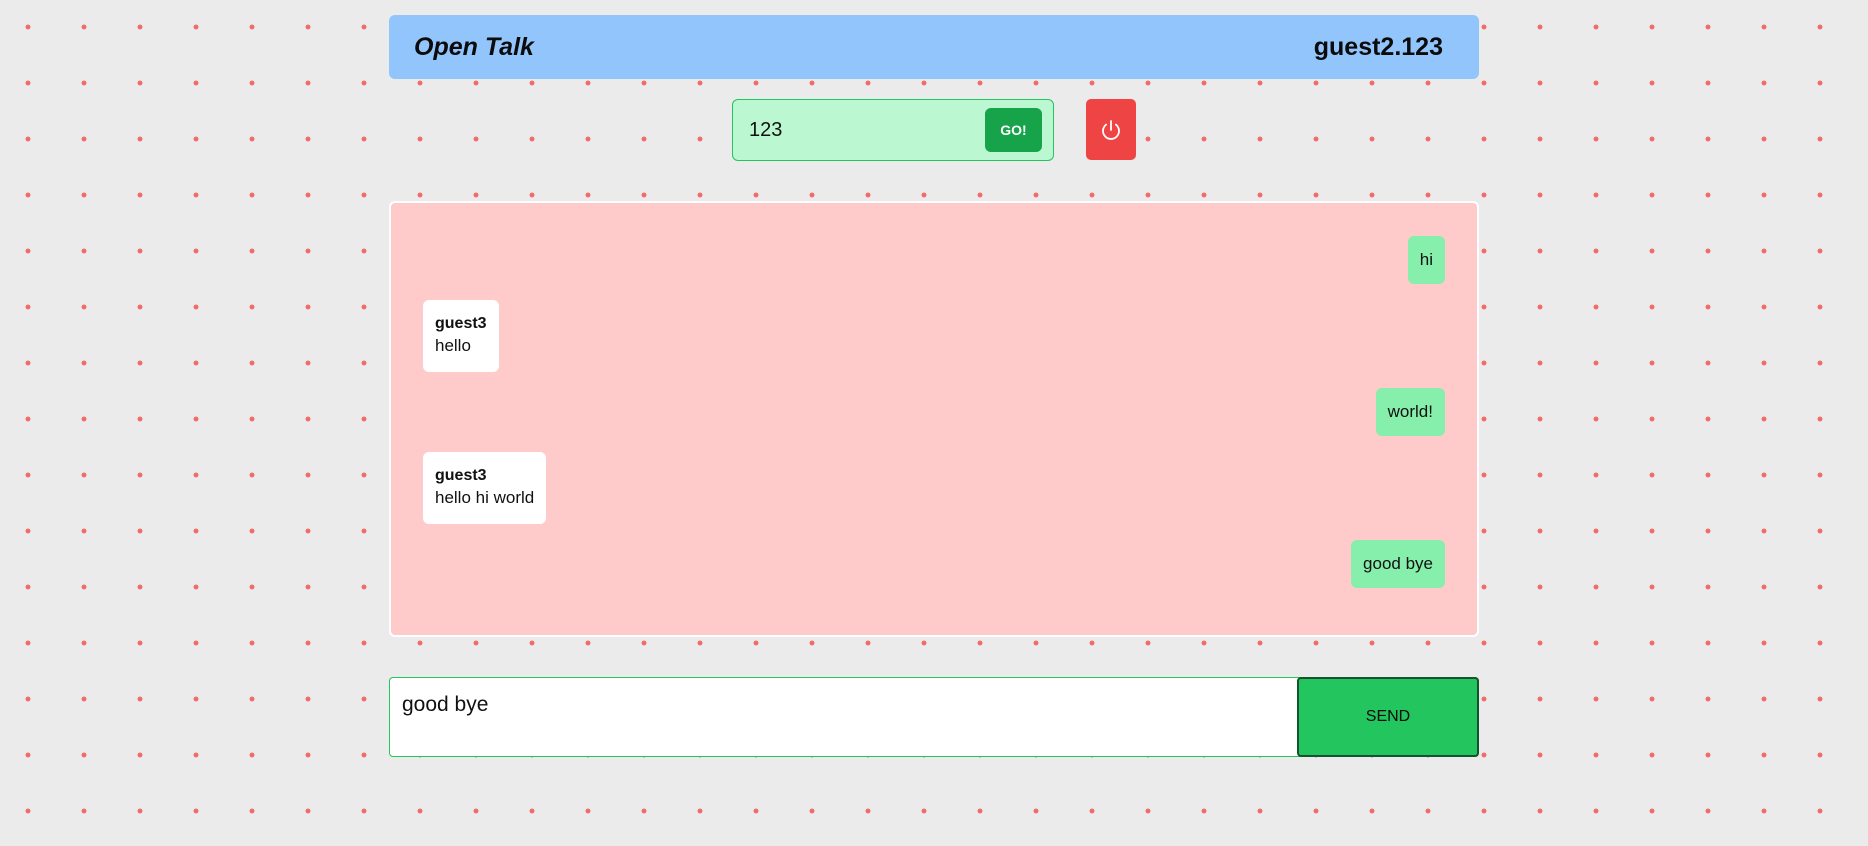 This screenshot has width=1868, height=846. What do you see at coordinates (859, 130) in the screenshot?
I see `room-input` at bounding box center [859, 130].